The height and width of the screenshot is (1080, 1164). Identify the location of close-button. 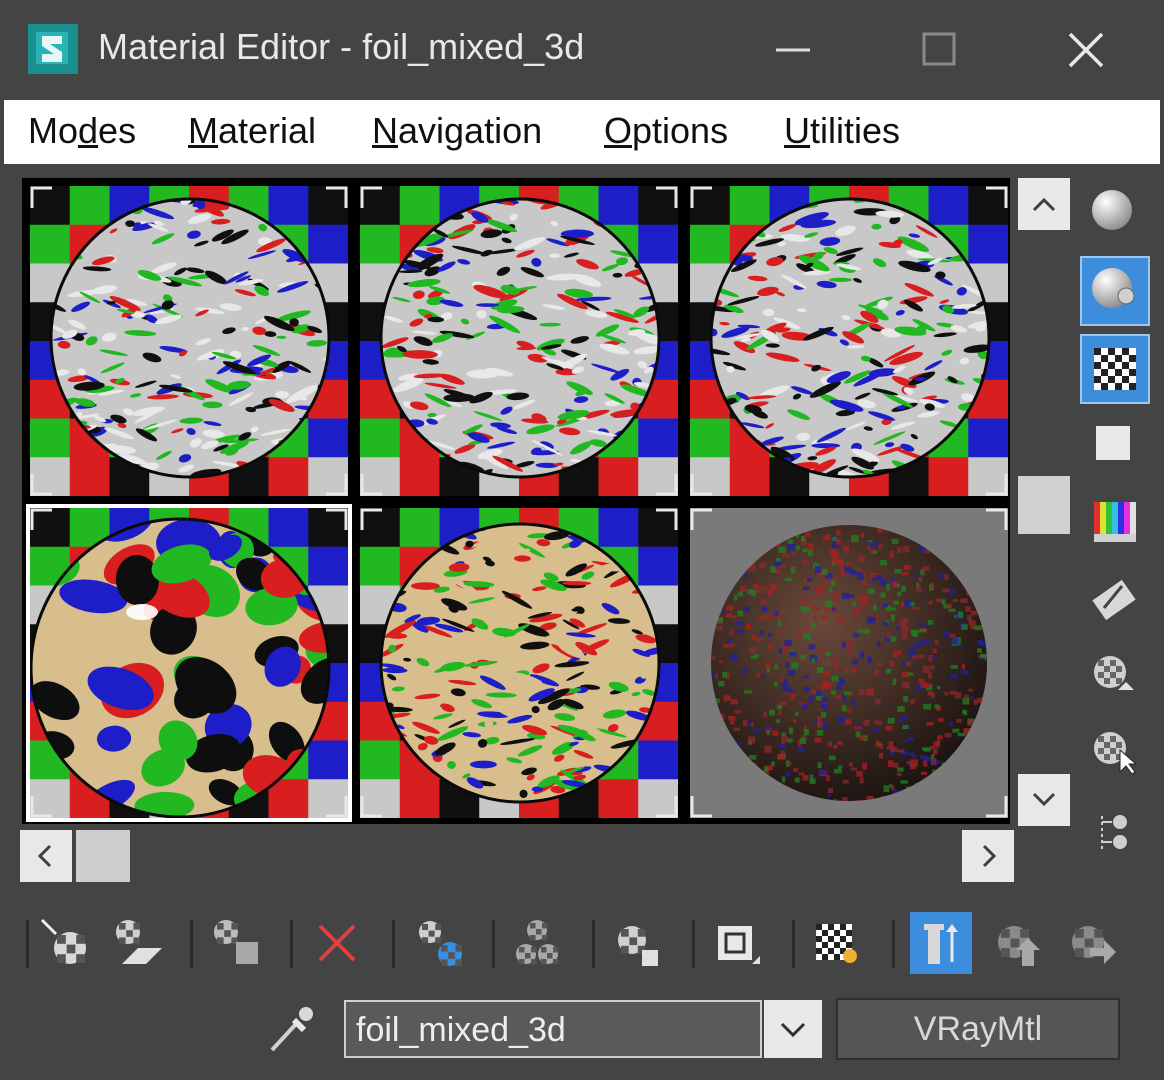
(1085, 50).